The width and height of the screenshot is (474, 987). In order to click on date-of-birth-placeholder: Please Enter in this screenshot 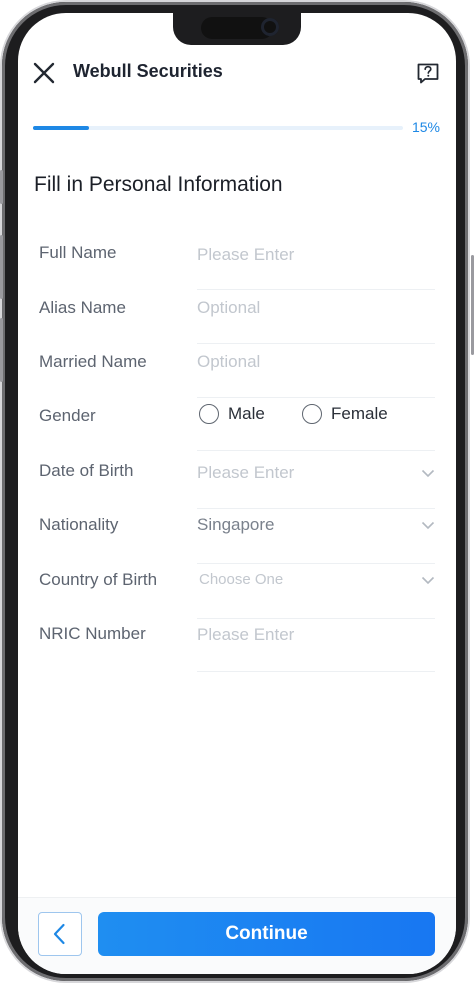, I will do `click(246, 472)`.